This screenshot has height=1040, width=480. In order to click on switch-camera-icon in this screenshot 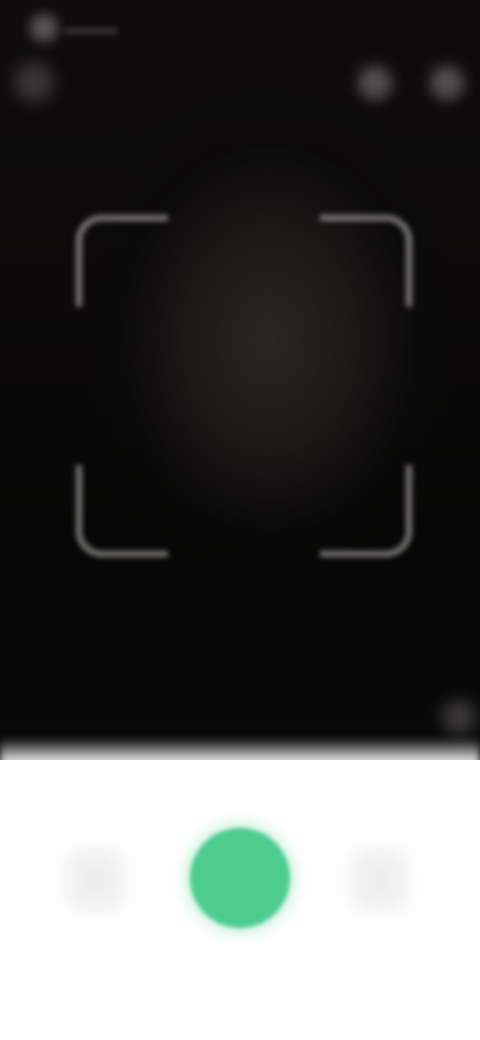, I will do `click(379, 880)`.